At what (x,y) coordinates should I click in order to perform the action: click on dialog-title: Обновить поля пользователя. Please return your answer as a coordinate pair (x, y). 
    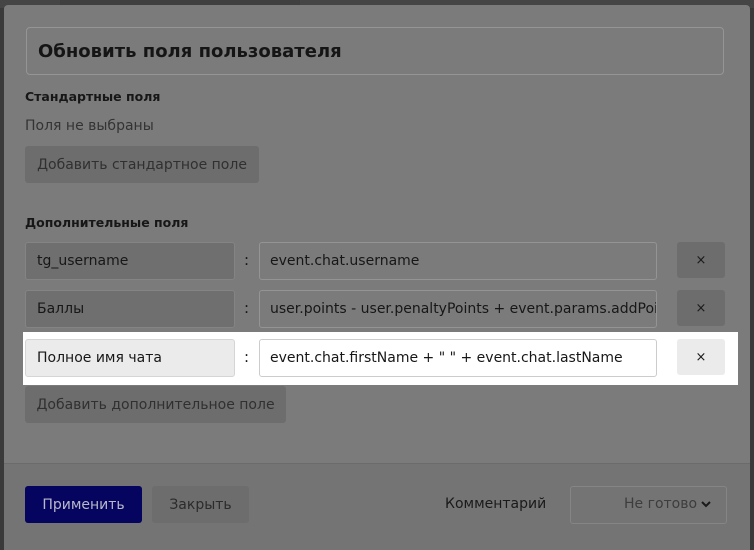
    Looking at the image, I should click on (190, 51).